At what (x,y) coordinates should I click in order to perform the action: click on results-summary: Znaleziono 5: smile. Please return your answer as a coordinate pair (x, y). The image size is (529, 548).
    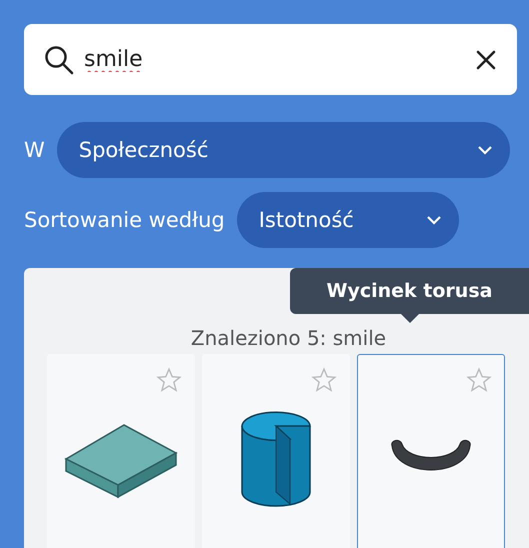
    Looking at the image, I should click on (288, 338).